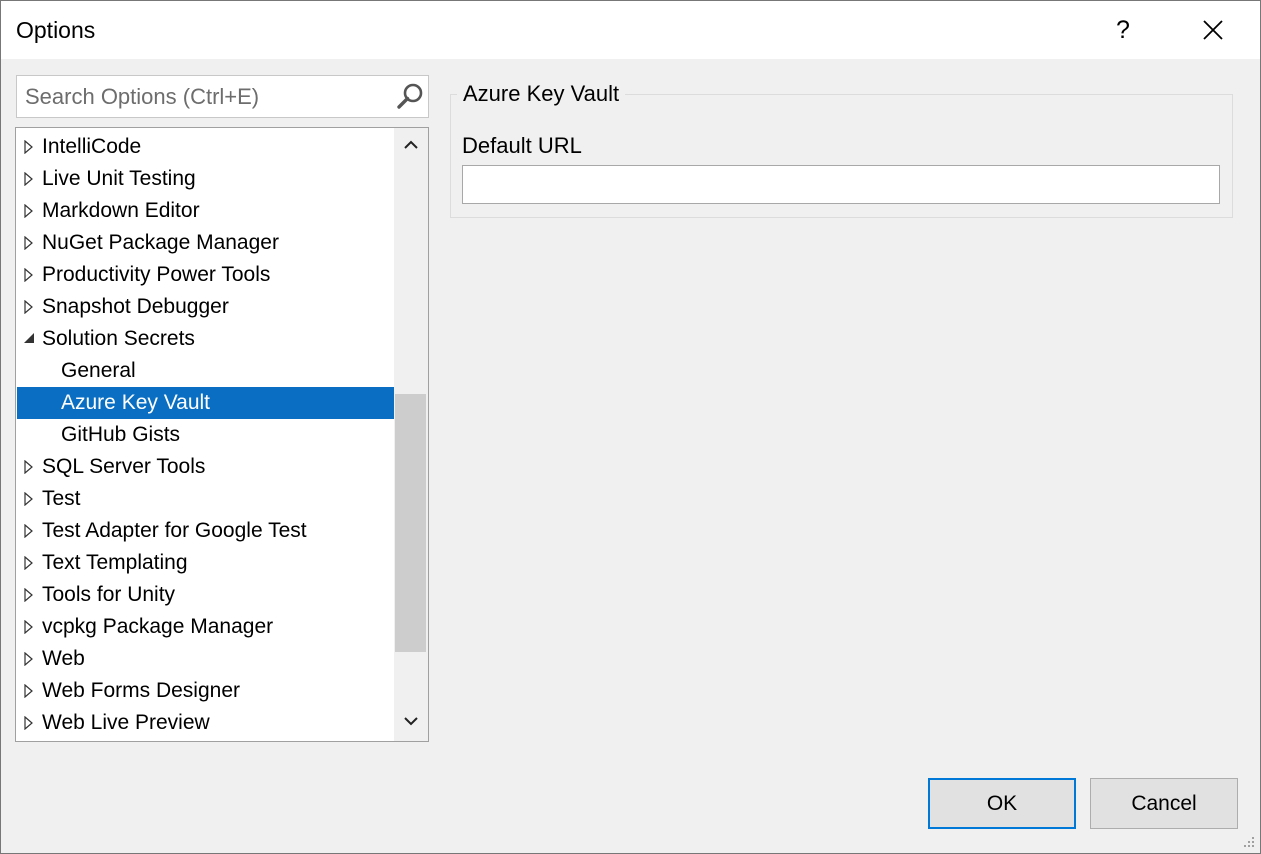 The image size is (1261, 854). What do you see at coordinates (56, 30) in the screenshot?
I see `dialog-title: Options` at bounding box center [56, 30].